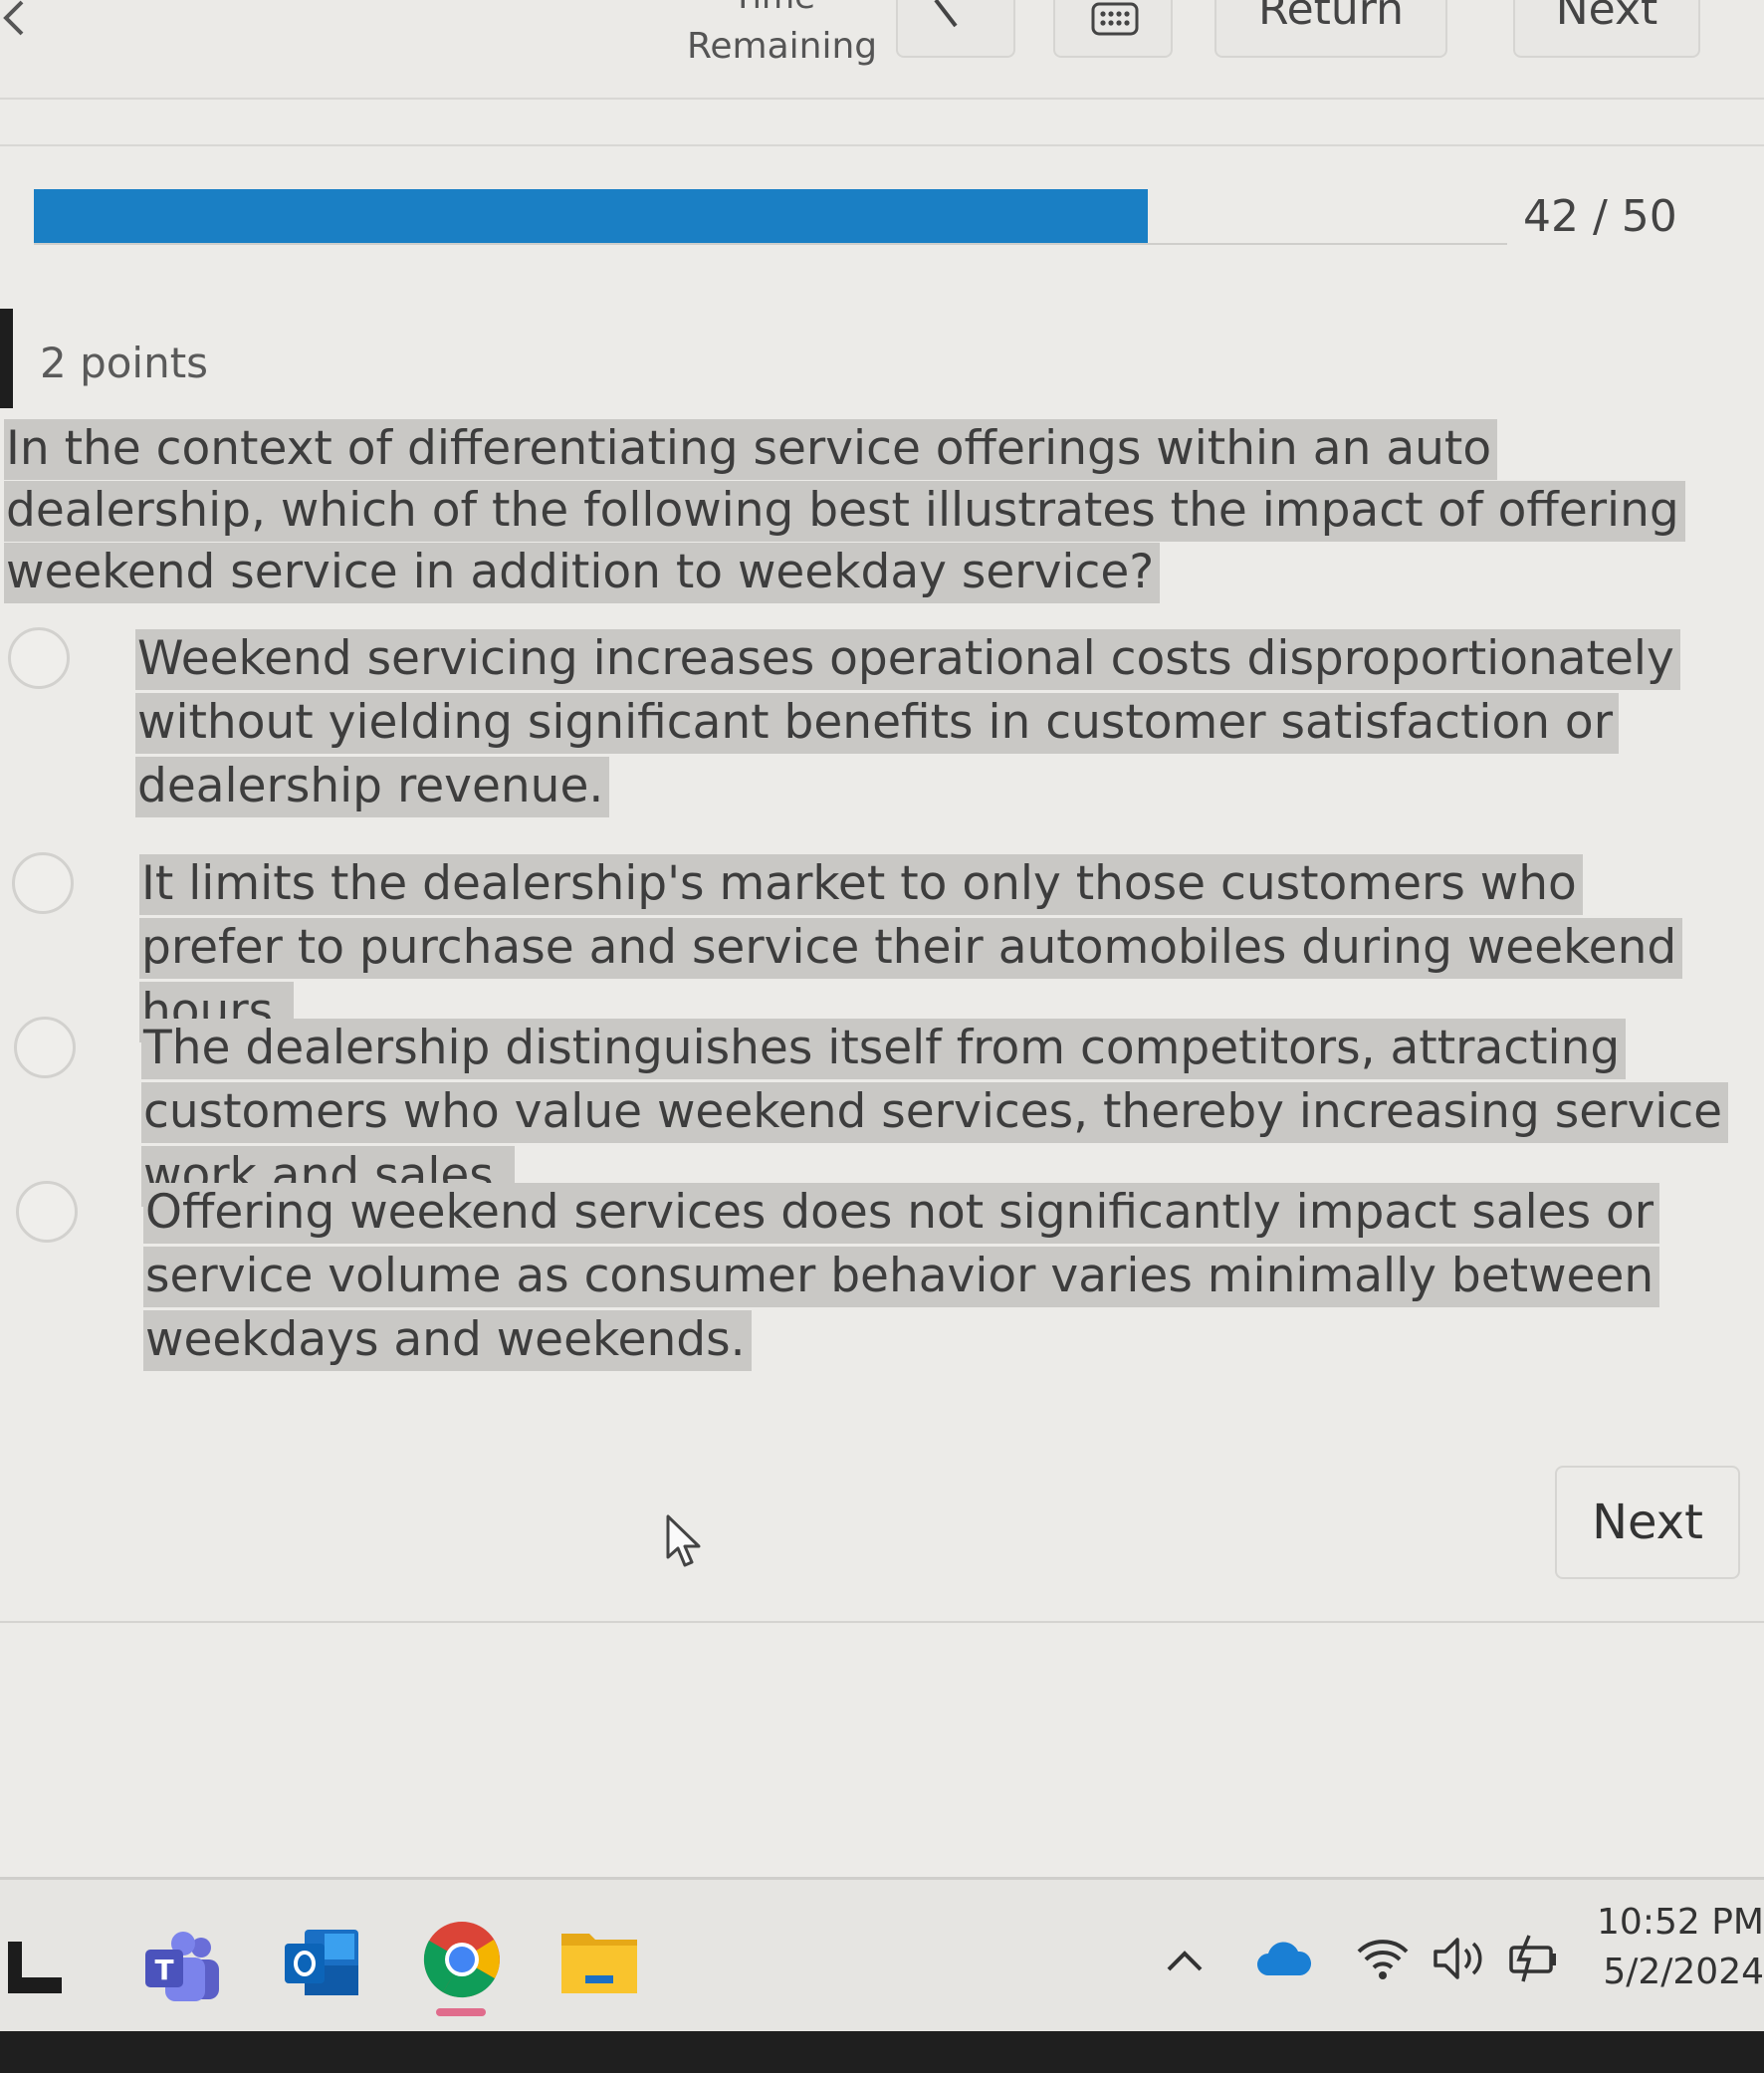  I want to click on file-explorer-icon, so click(599, 1960).